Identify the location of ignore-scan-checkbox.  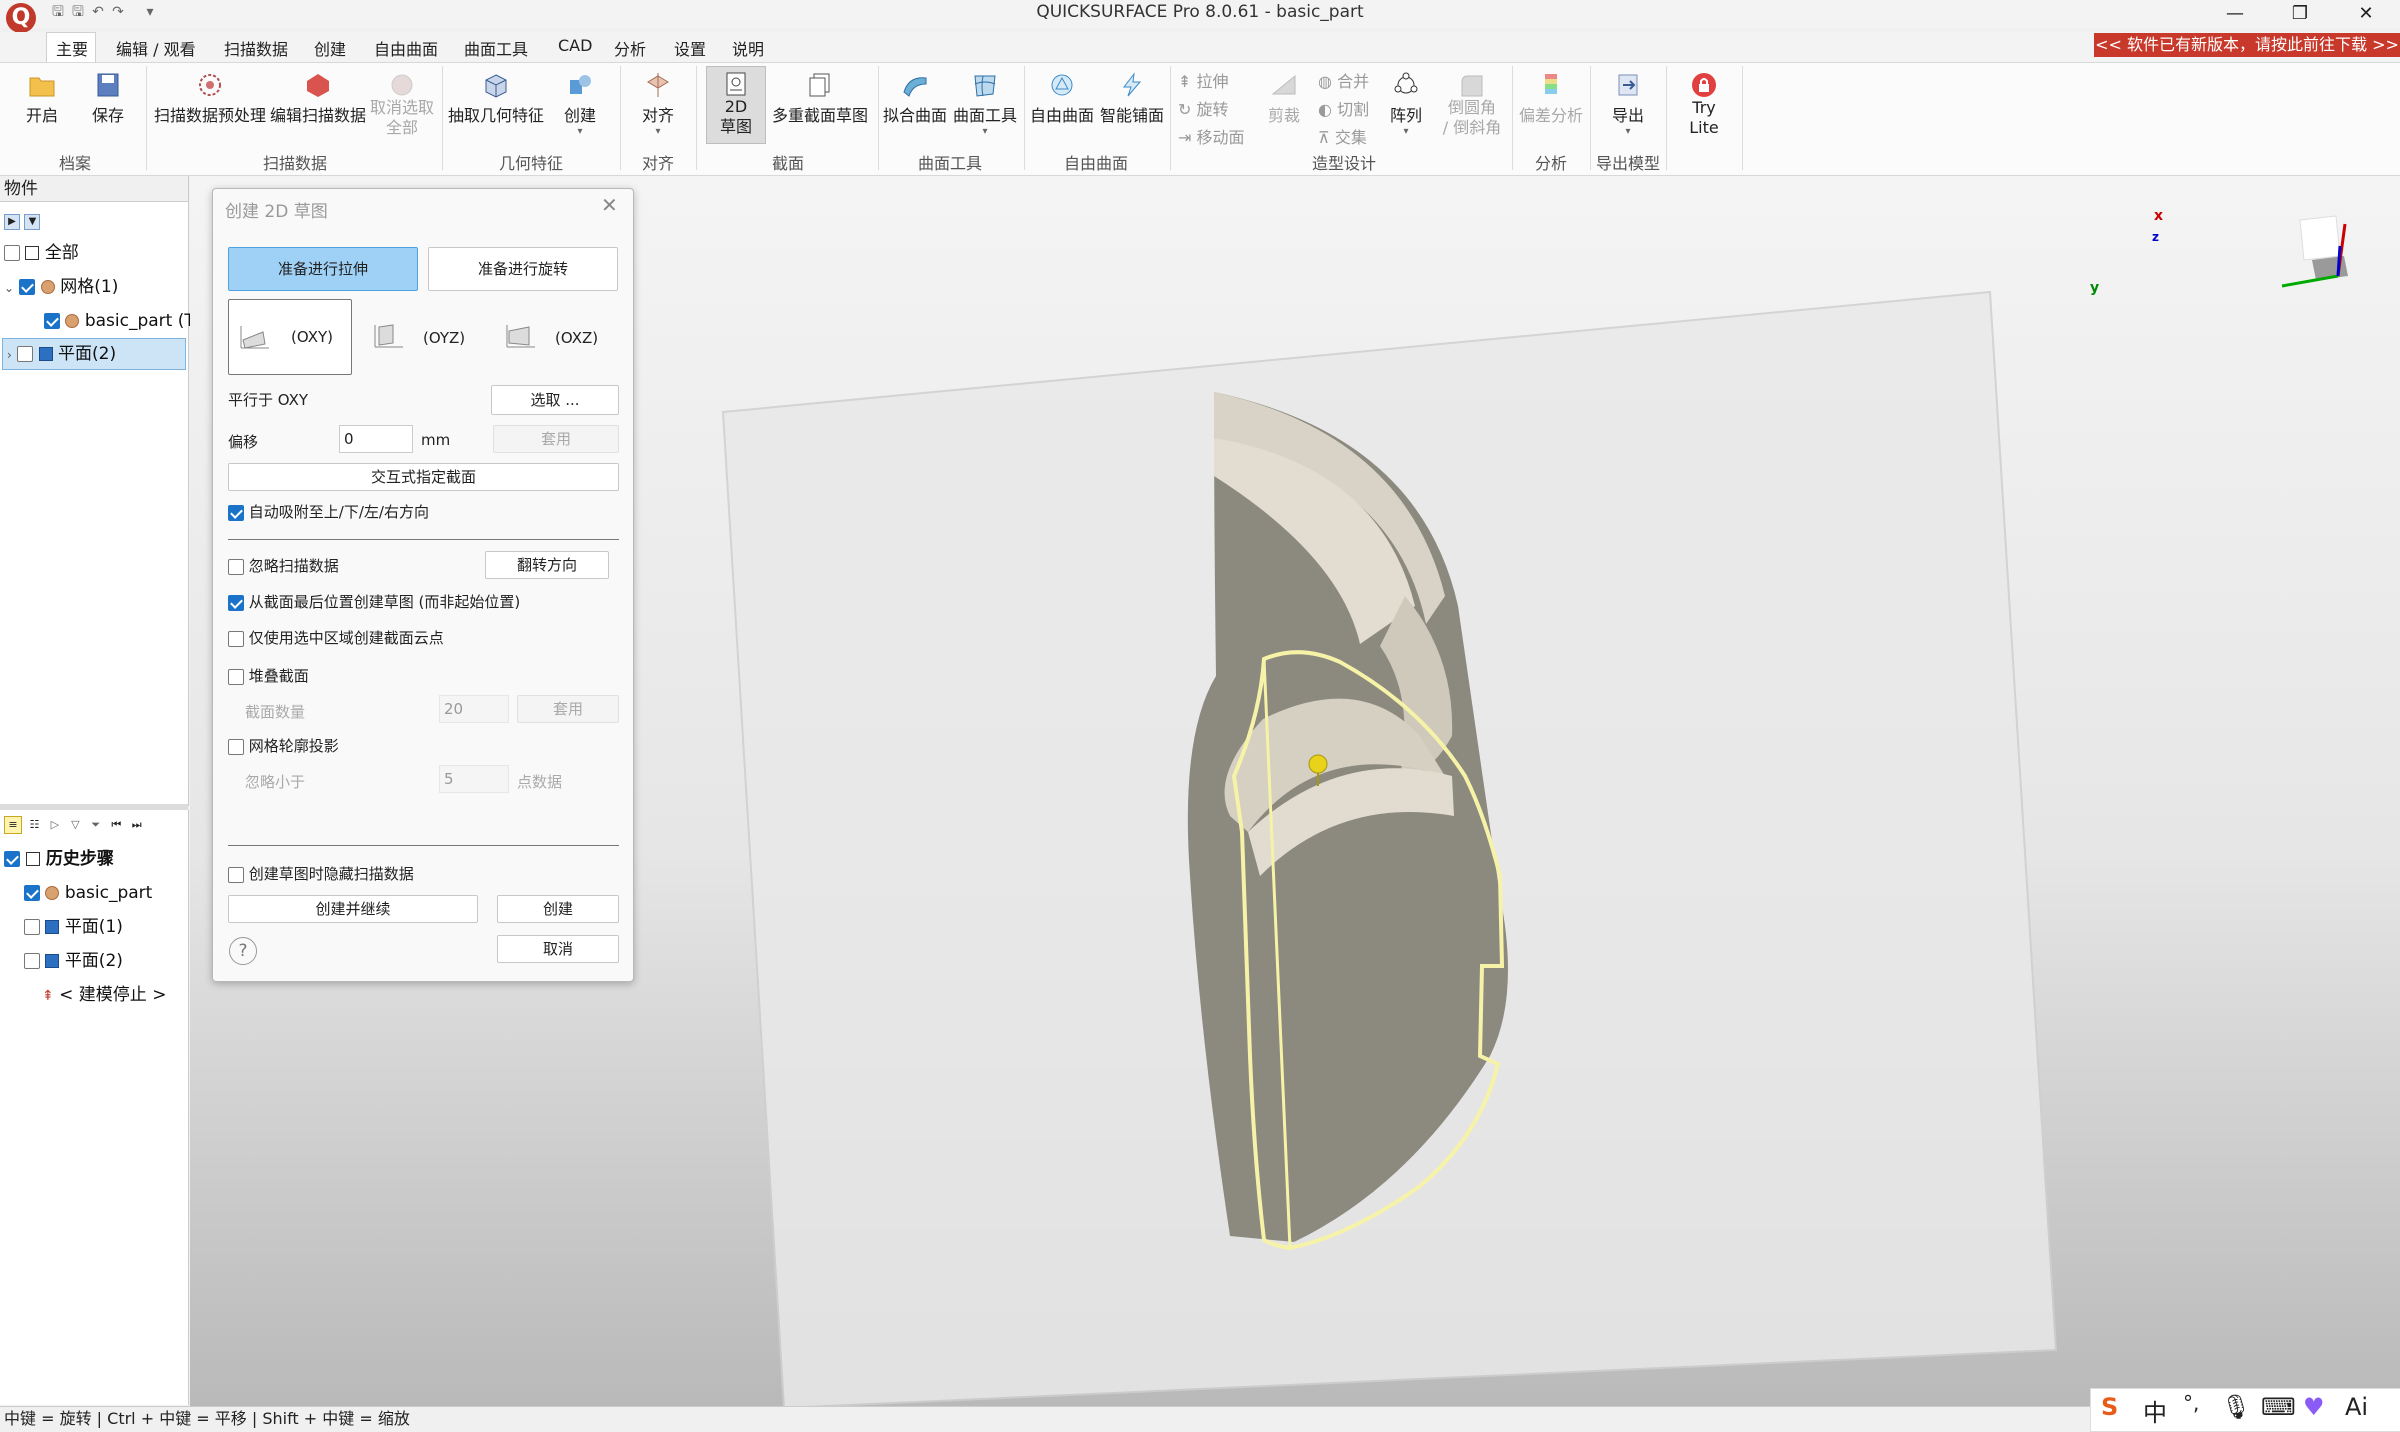
(236, 566).